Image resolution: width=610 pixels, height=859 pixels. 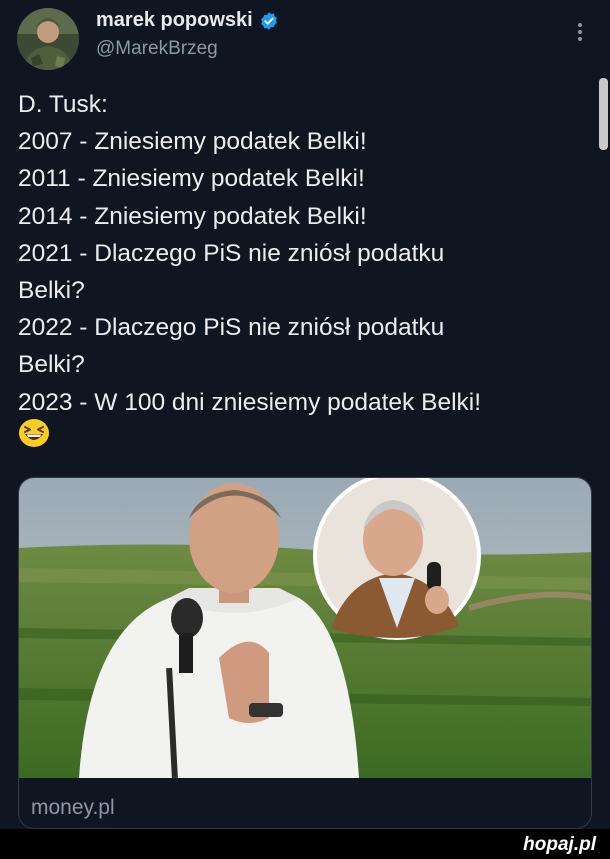 I want to click on display-name: marek popowski, so click(x=174, y=20).